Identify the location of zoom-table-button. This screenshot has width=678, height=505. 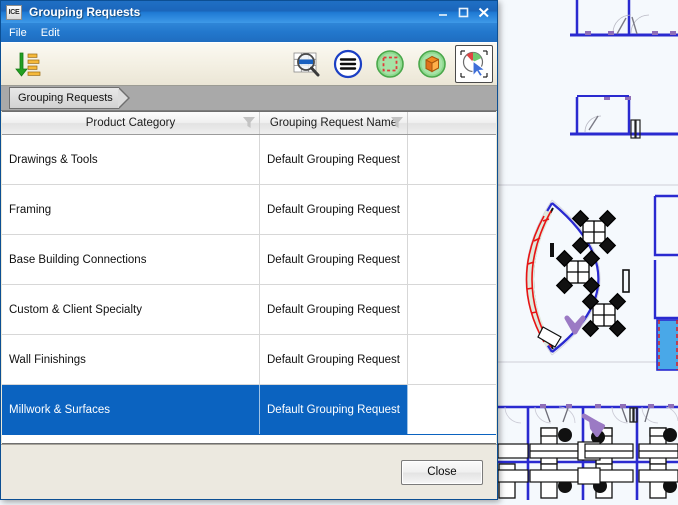
(306, 64).